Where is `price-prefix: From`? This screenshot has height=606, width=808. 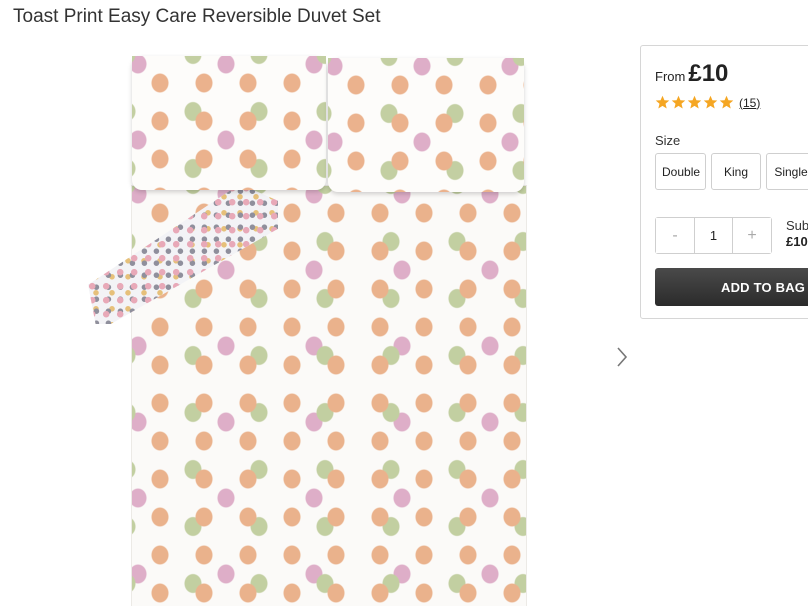 price-prefix: From is located at coordinates (670, 76).